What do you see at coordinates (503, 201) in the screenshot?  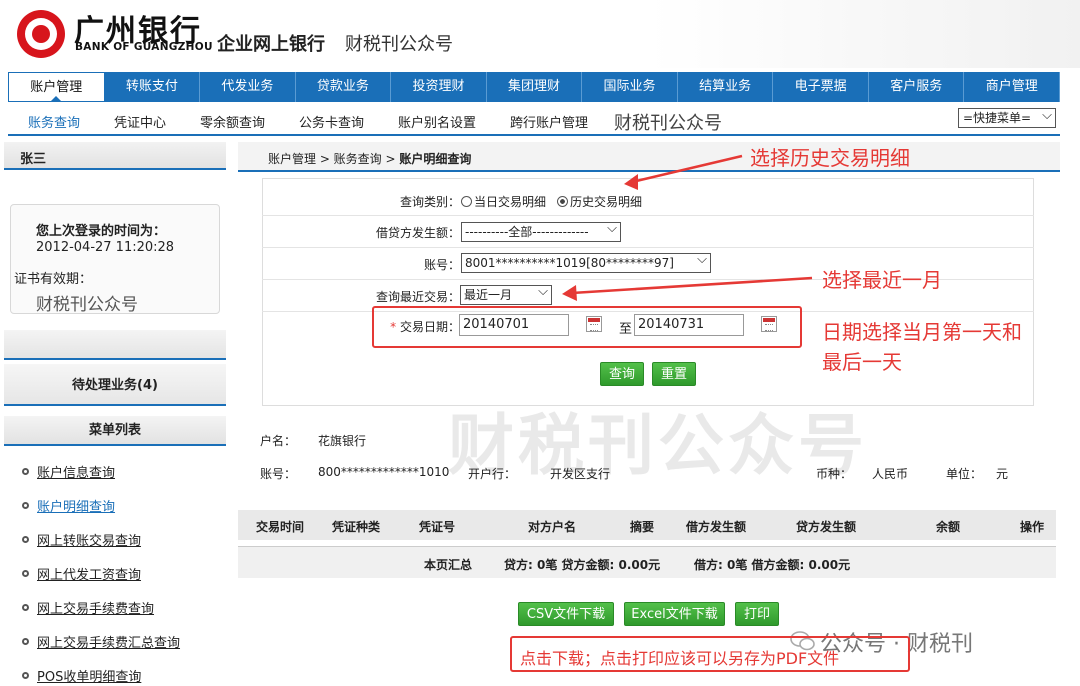 I see `radio-today: 当日交易明细` at bounding box center [503, 201].